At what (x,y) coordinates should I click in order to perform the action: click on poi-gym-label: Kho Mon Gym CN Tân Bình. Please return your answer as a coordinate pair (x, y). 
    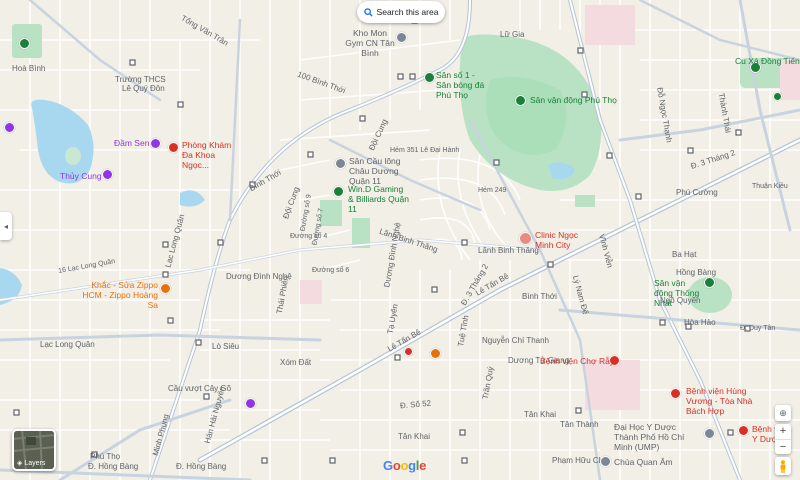
    Looking at the image, I should click on (370, 43).